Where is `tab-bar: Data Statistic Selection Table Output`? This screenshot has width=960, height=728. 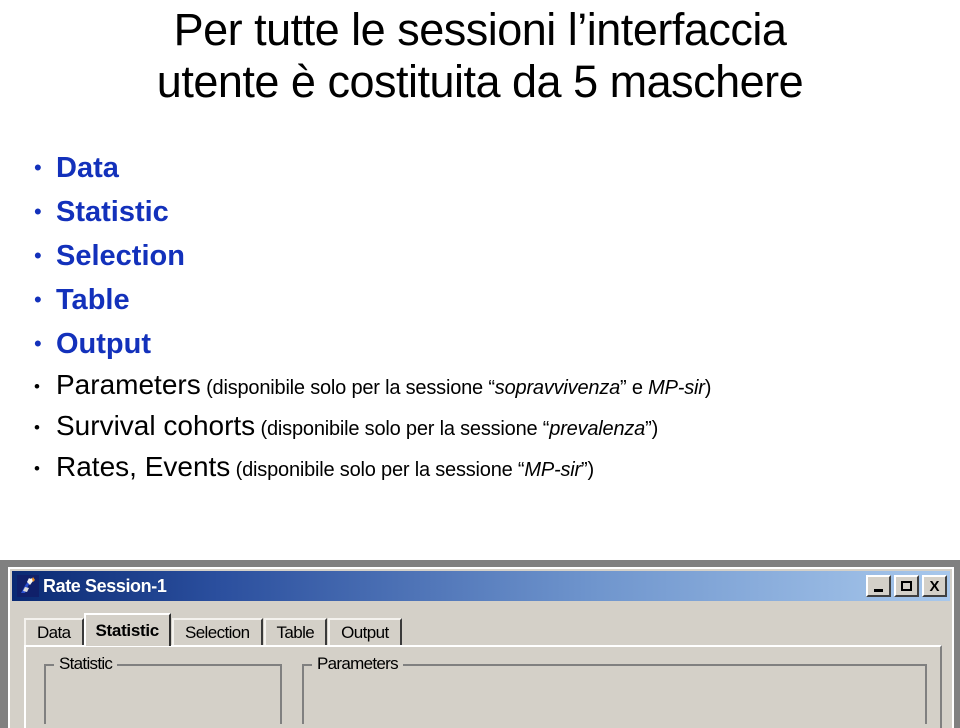
tab-bar: Data Statistic Selection Table Output is located at coordinates (488, 629).